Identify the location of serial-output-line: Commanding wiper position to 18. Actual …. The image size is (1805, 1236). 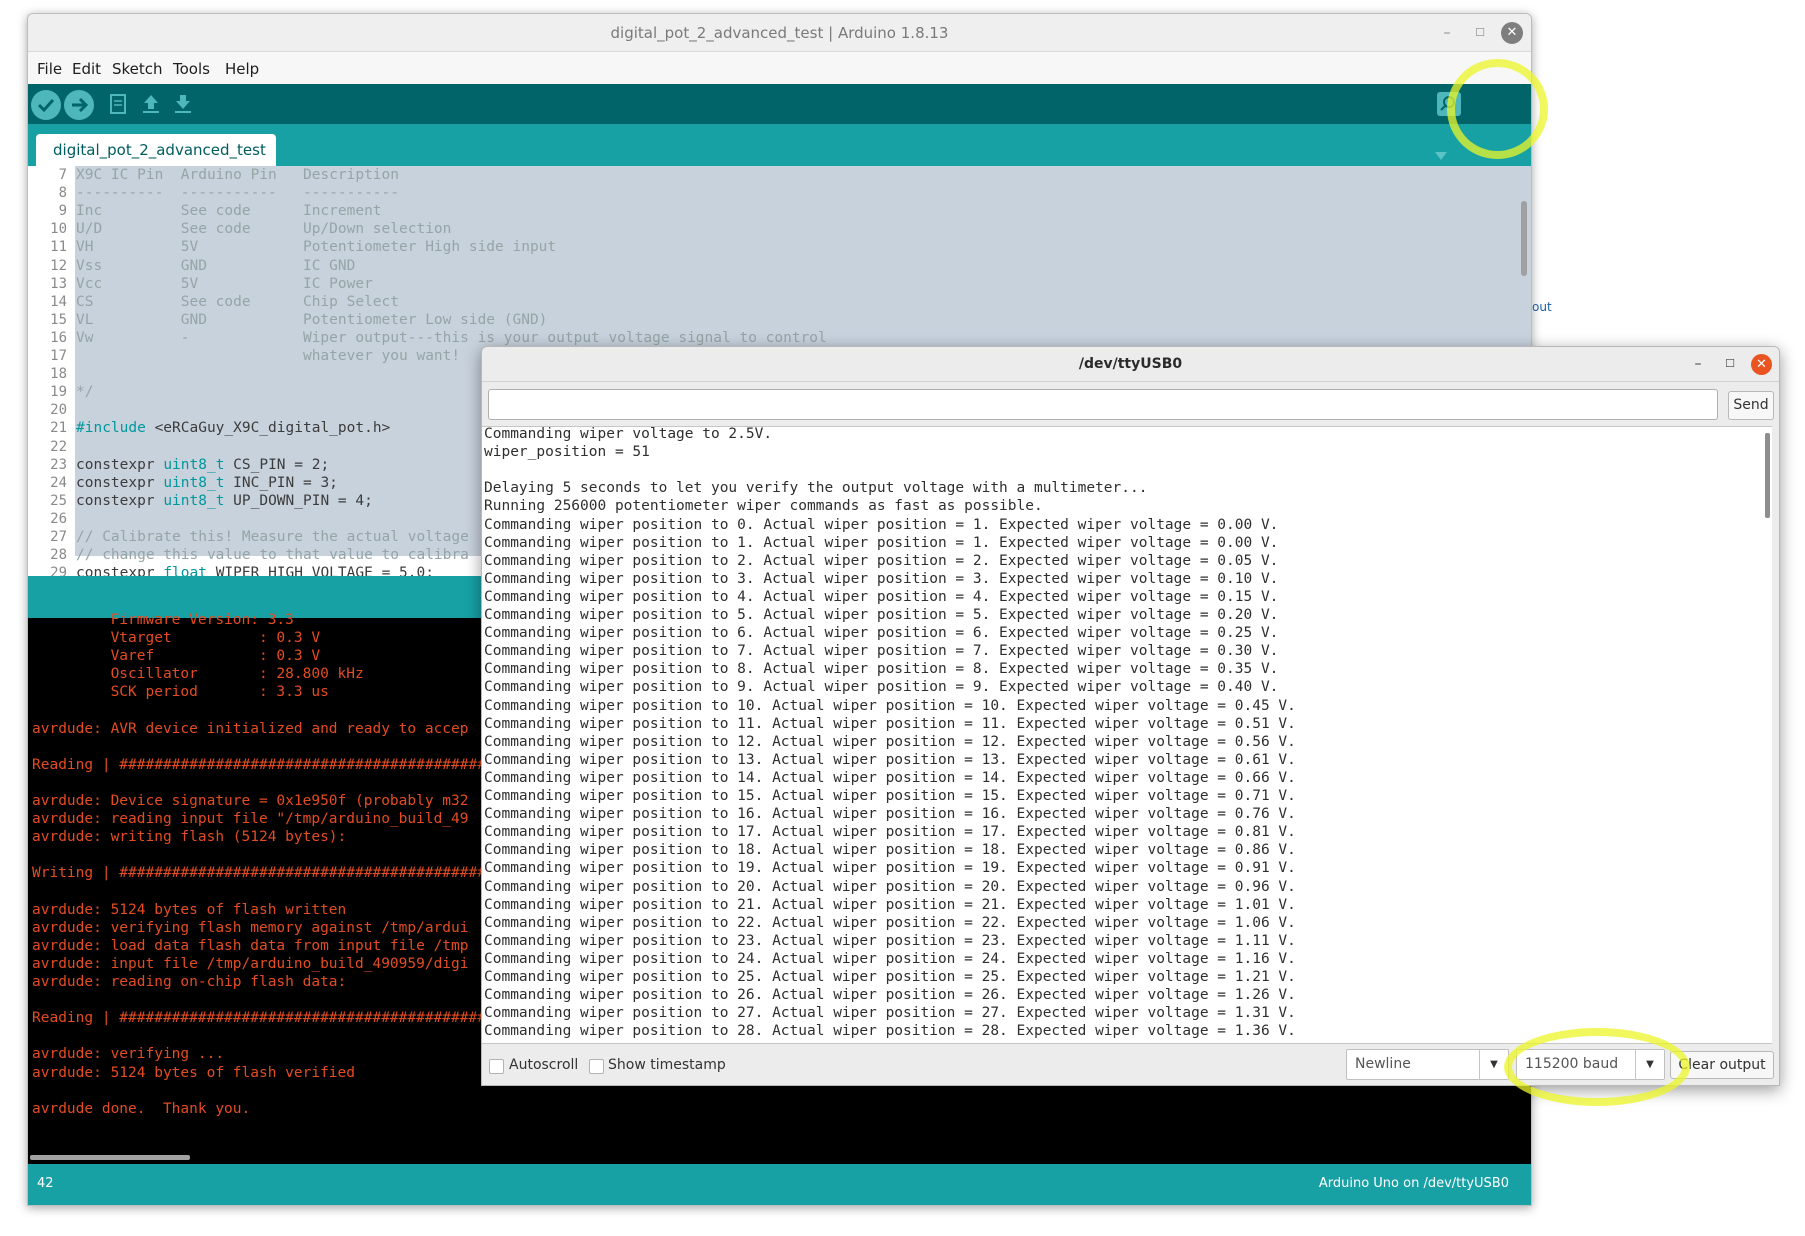
(890, 850).